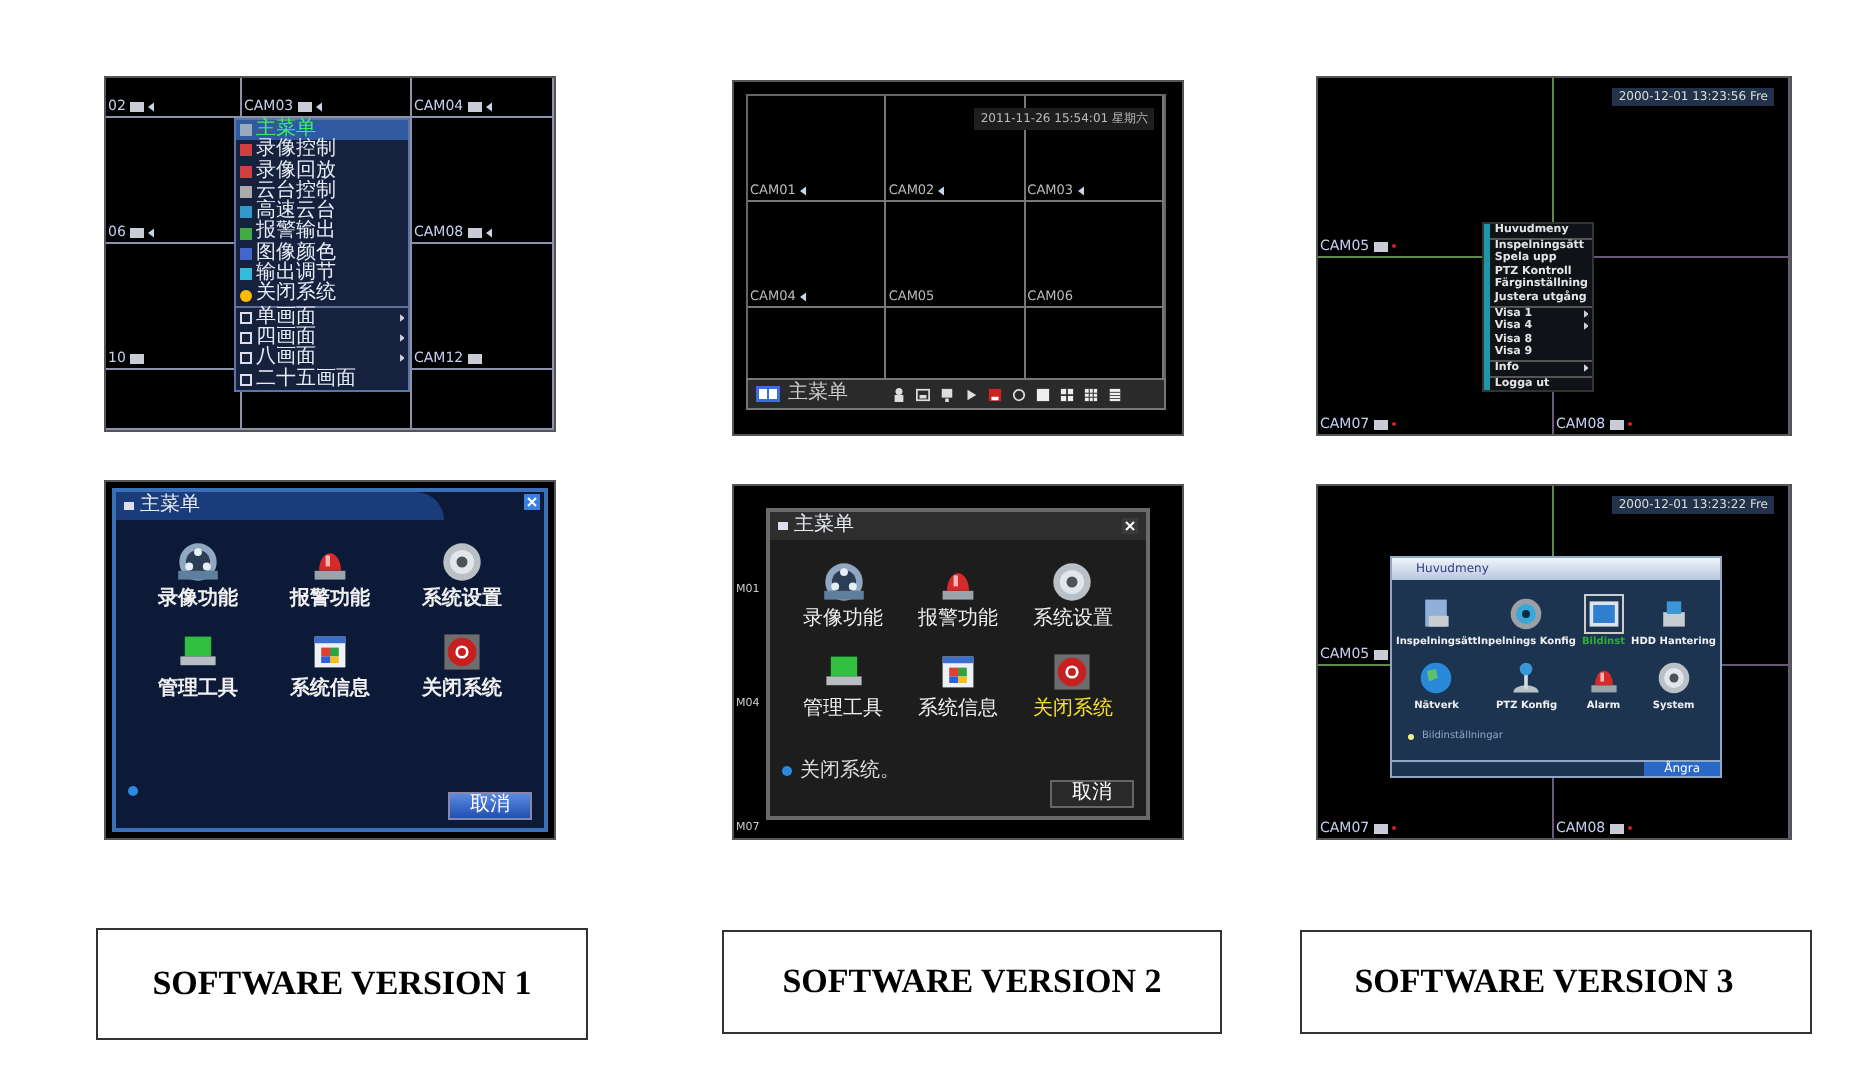 The width and height of the screenshot is (1876, 1072). I want to click on menu-item: 录像回放, so click(322, 171).